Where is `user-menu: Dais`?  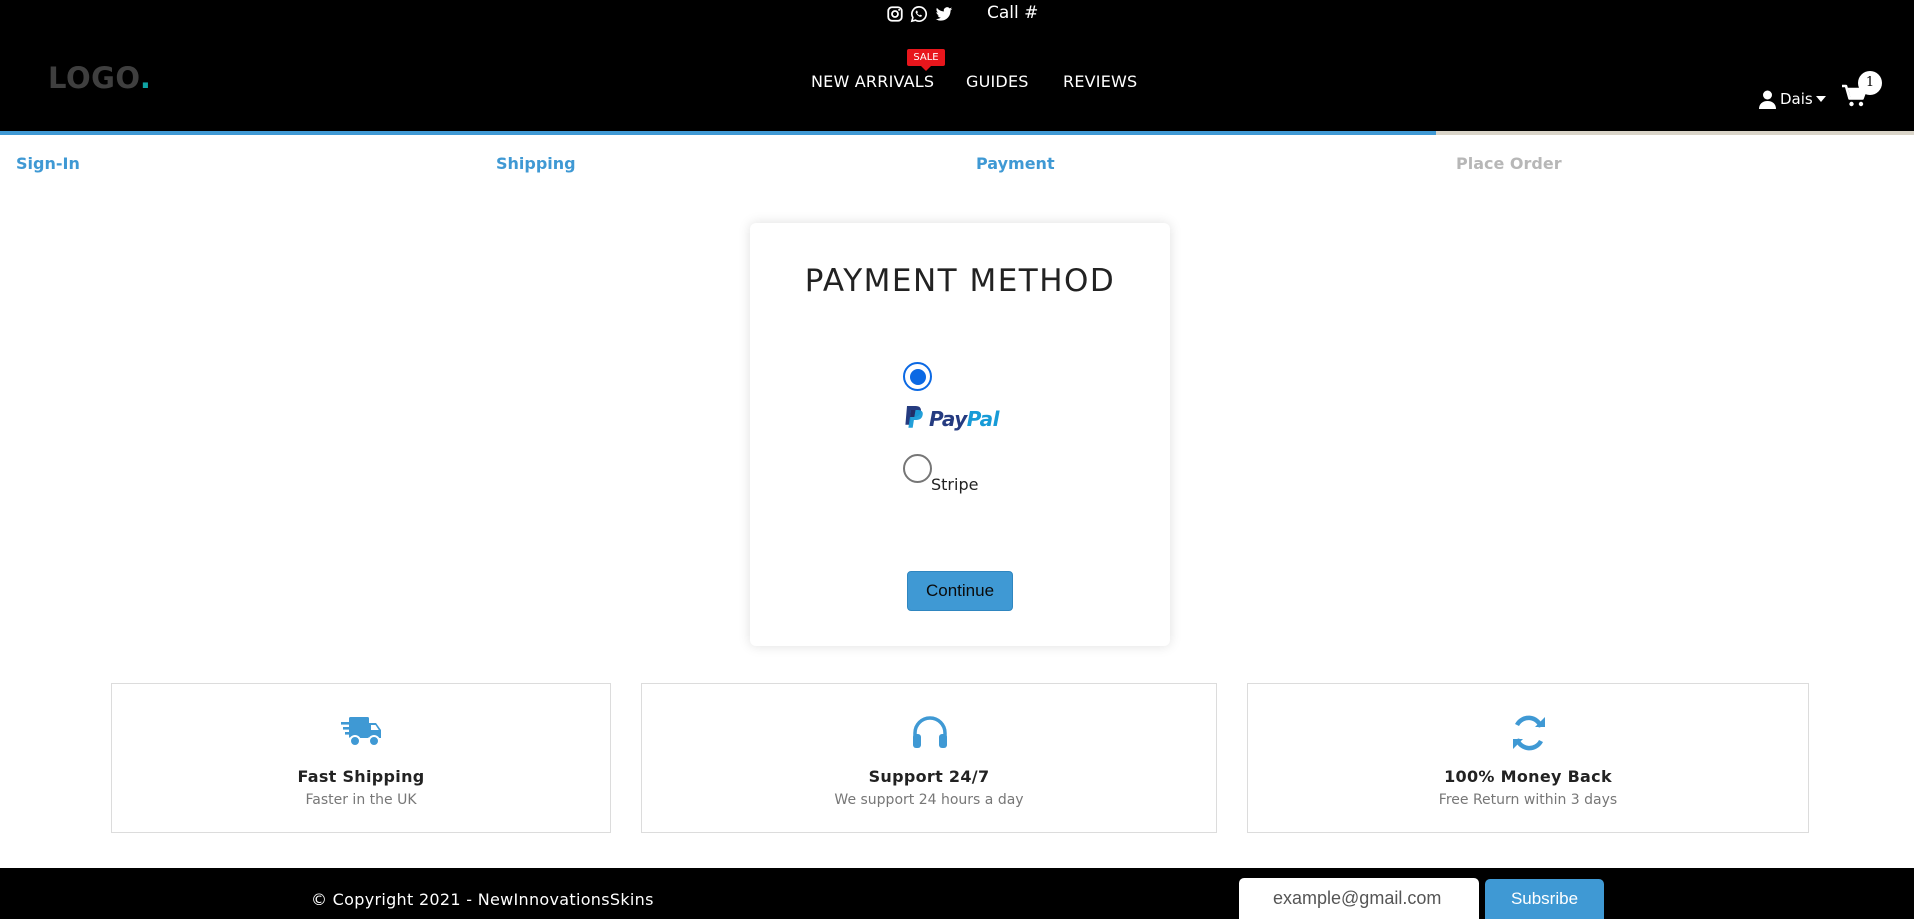 user-menu: Dais is located at coordinates (1792, 99).